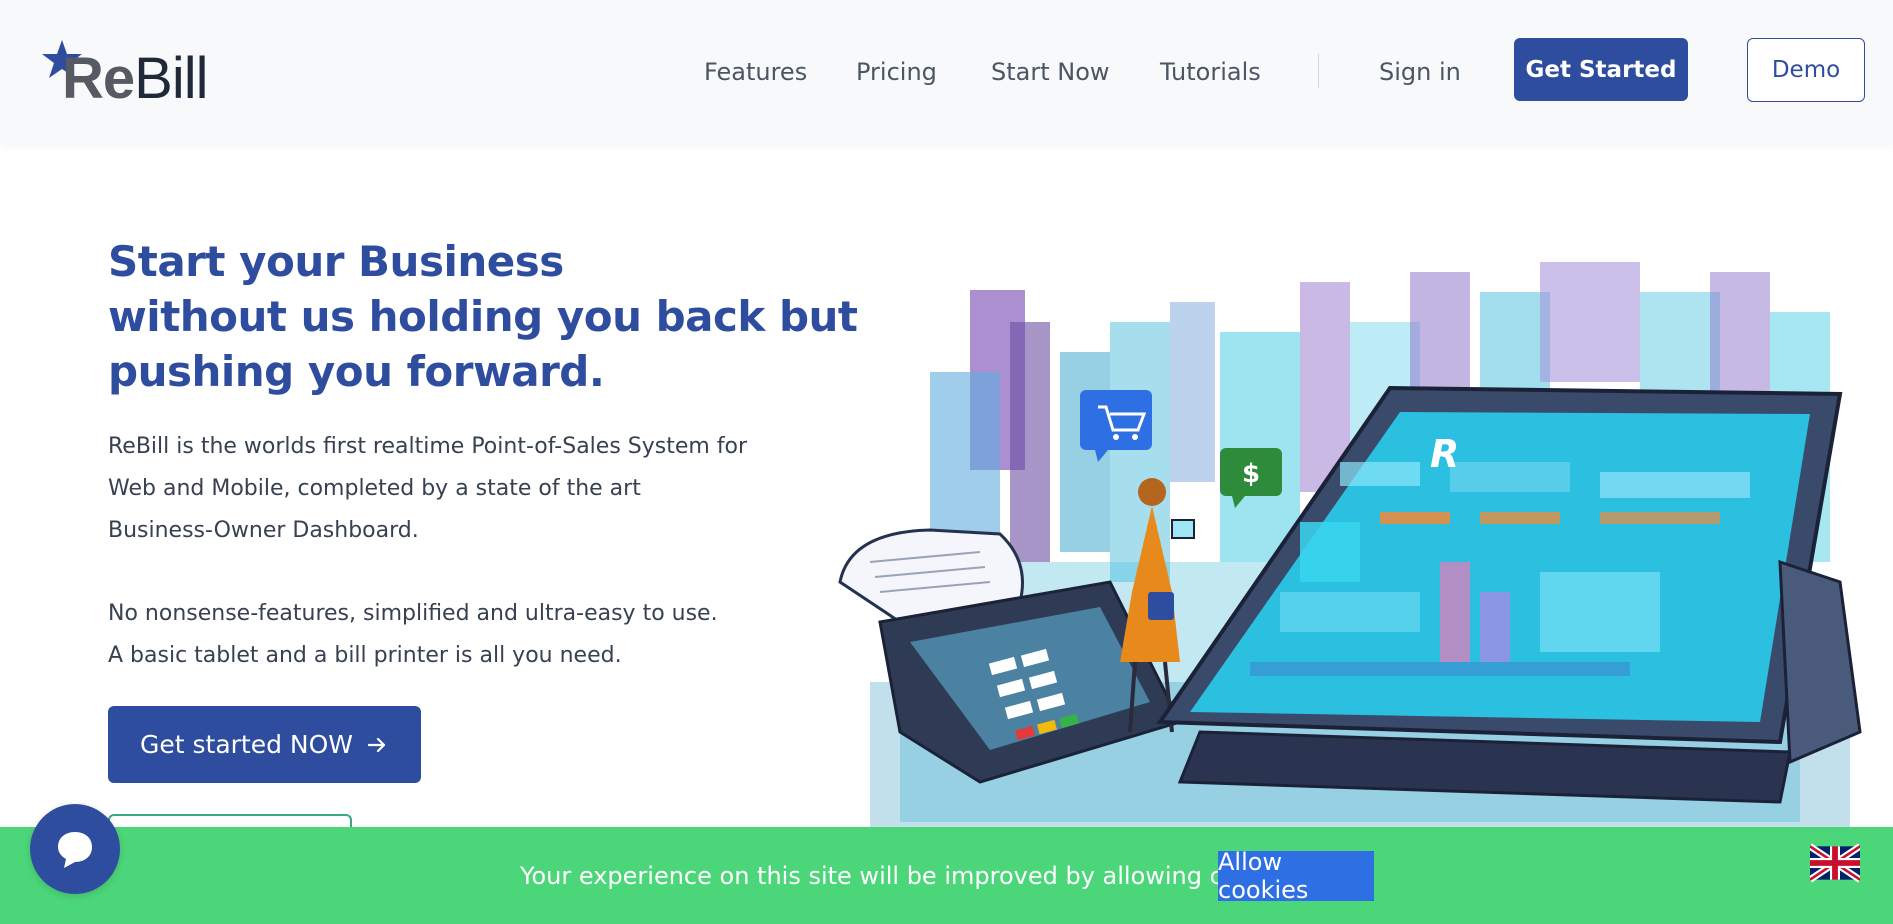 The width and height of the screenshot is (1893, 924). What do you see at coordinates (1601, 69) in the screenshot?
I see `get-started-button: Get Started` at bounding box center [1601, 69].